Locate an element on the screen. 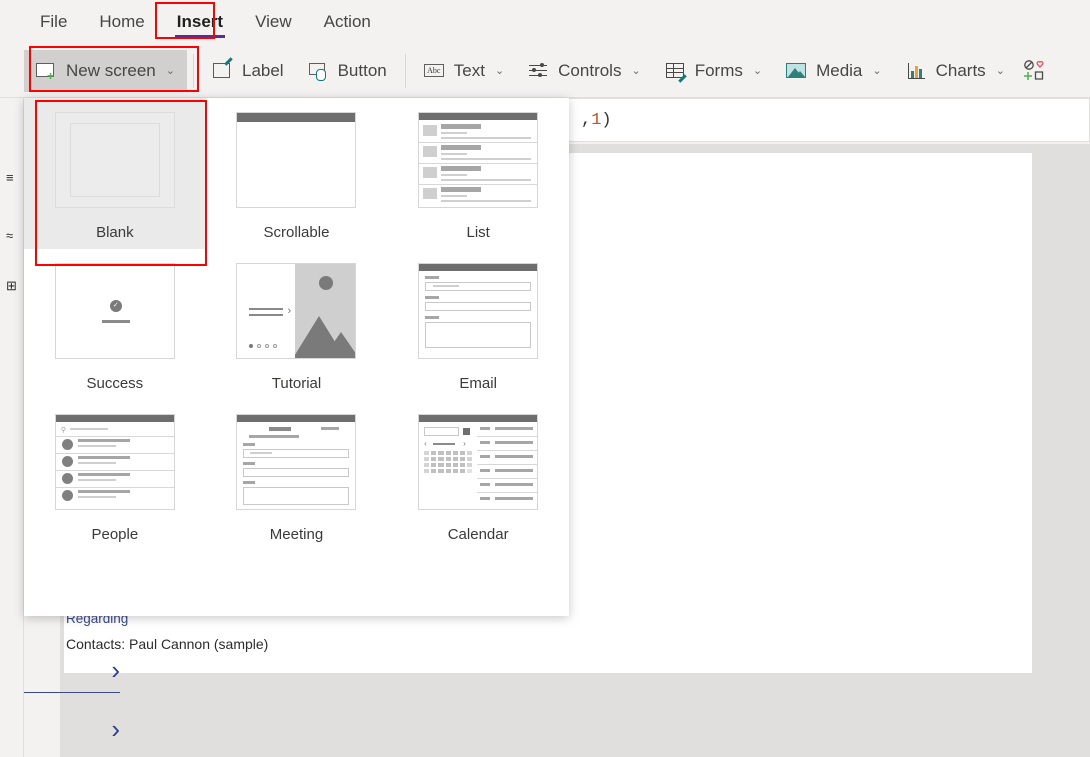 The width and height of the screenshot is (1090, 757). template-people: ⚲ People is located at coordinates (115, 475).